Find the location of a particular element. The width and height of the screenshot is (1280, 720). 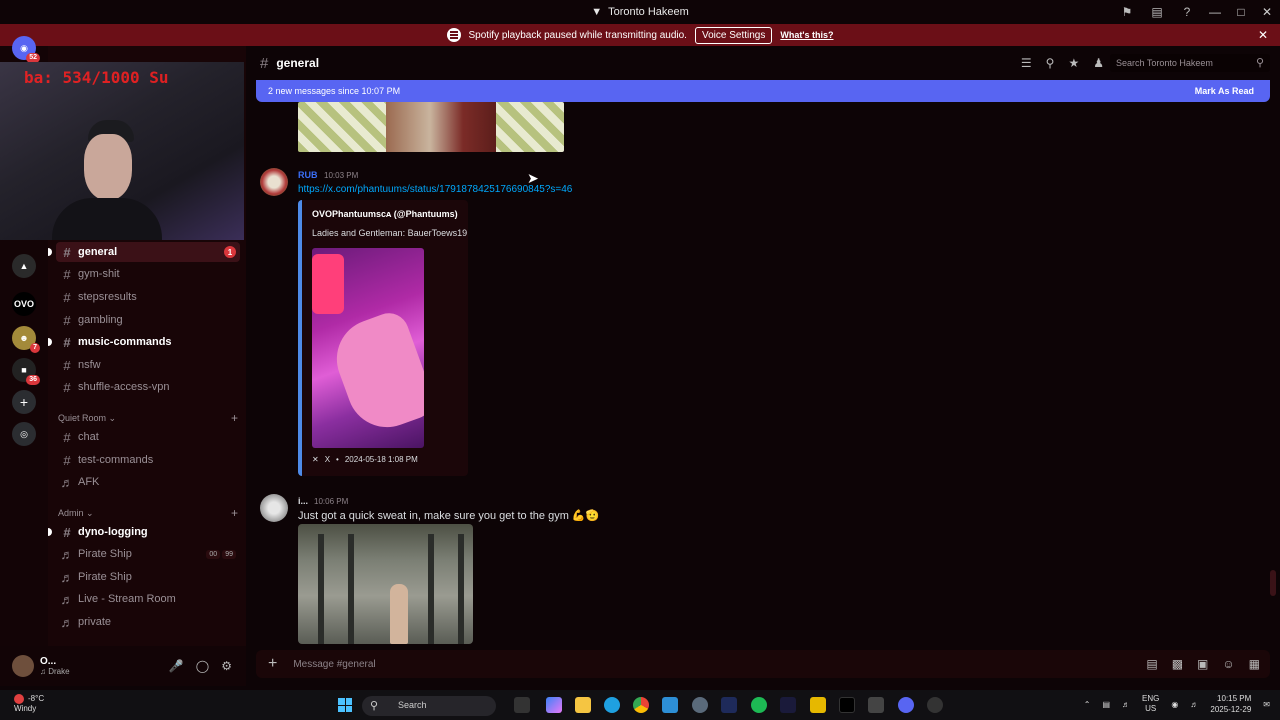

notepad-icon is located at coordinates (670, 705).